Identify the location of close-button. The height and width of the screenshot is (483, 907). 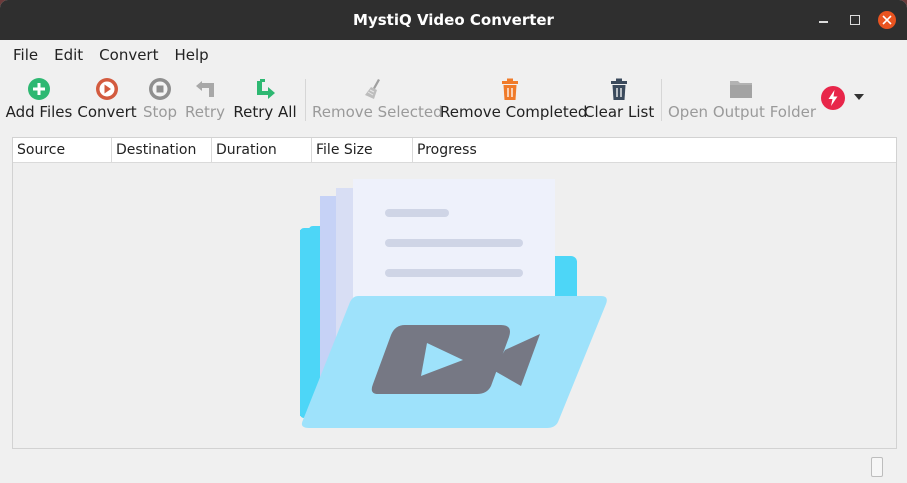
(887, 20).